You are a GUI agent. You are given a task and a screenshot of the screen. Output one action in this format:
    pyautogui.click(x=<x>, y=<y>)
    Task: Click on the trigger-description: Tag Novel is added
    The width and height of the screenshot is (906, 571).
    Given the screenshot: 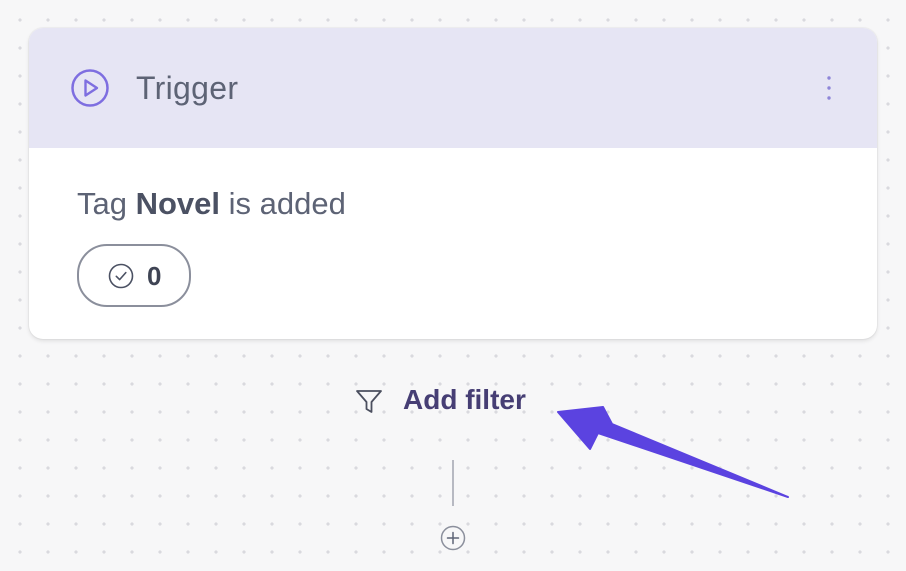 What is the action you would take?
    pyautogui.click(x=211, y=204)
    